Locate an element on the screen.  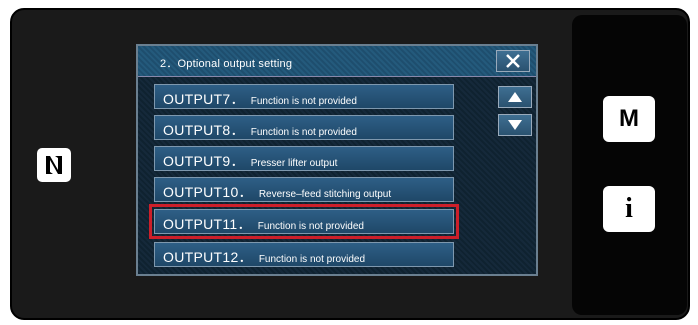
dialog-title: 2．Optional output setting is located at coordinates (226, 64).